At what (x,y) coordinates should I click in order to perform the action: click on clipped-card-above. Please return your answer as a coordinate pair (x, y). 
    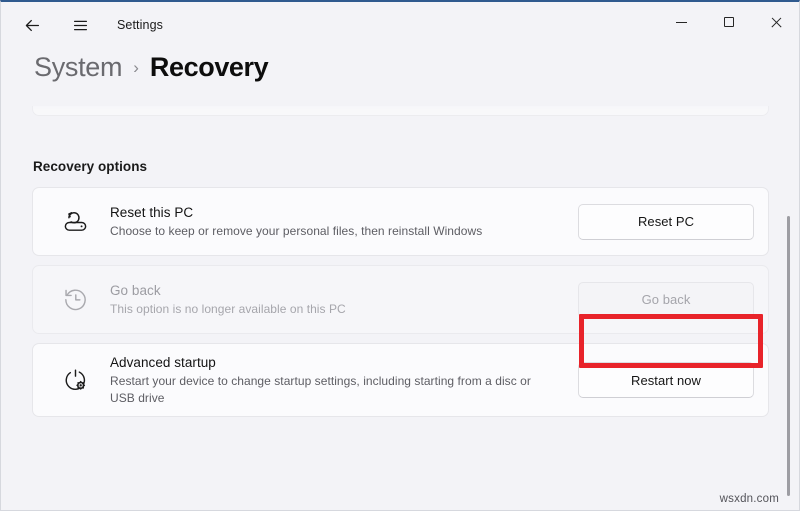
    Looking at the image, I should click on (400, 111).